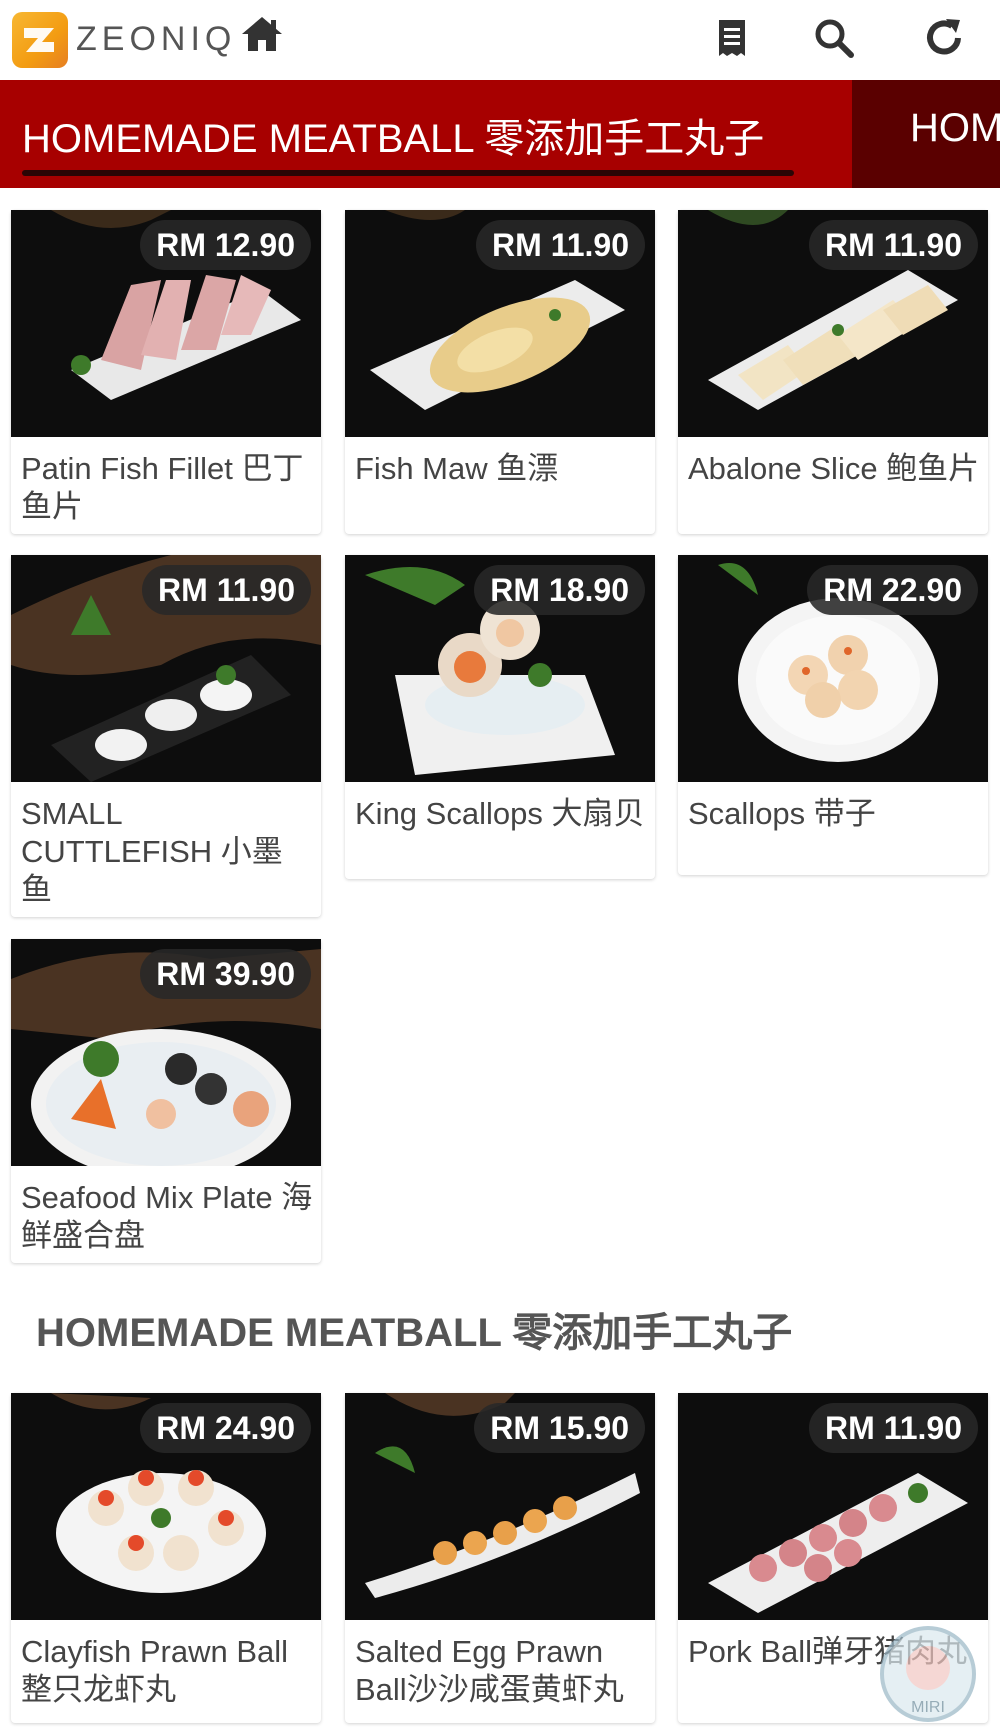  Describe the element at coordinates (928, 1674) in the screenshot. I see `watermark-logo: MIRI` at that location.